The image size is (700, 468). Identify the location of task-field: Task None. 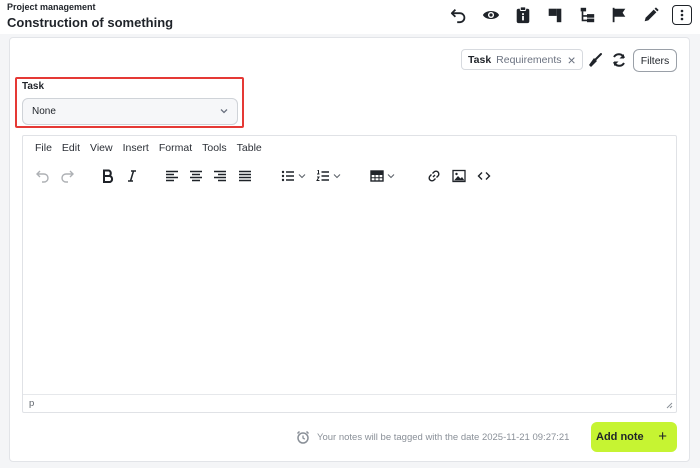
(129, 102).